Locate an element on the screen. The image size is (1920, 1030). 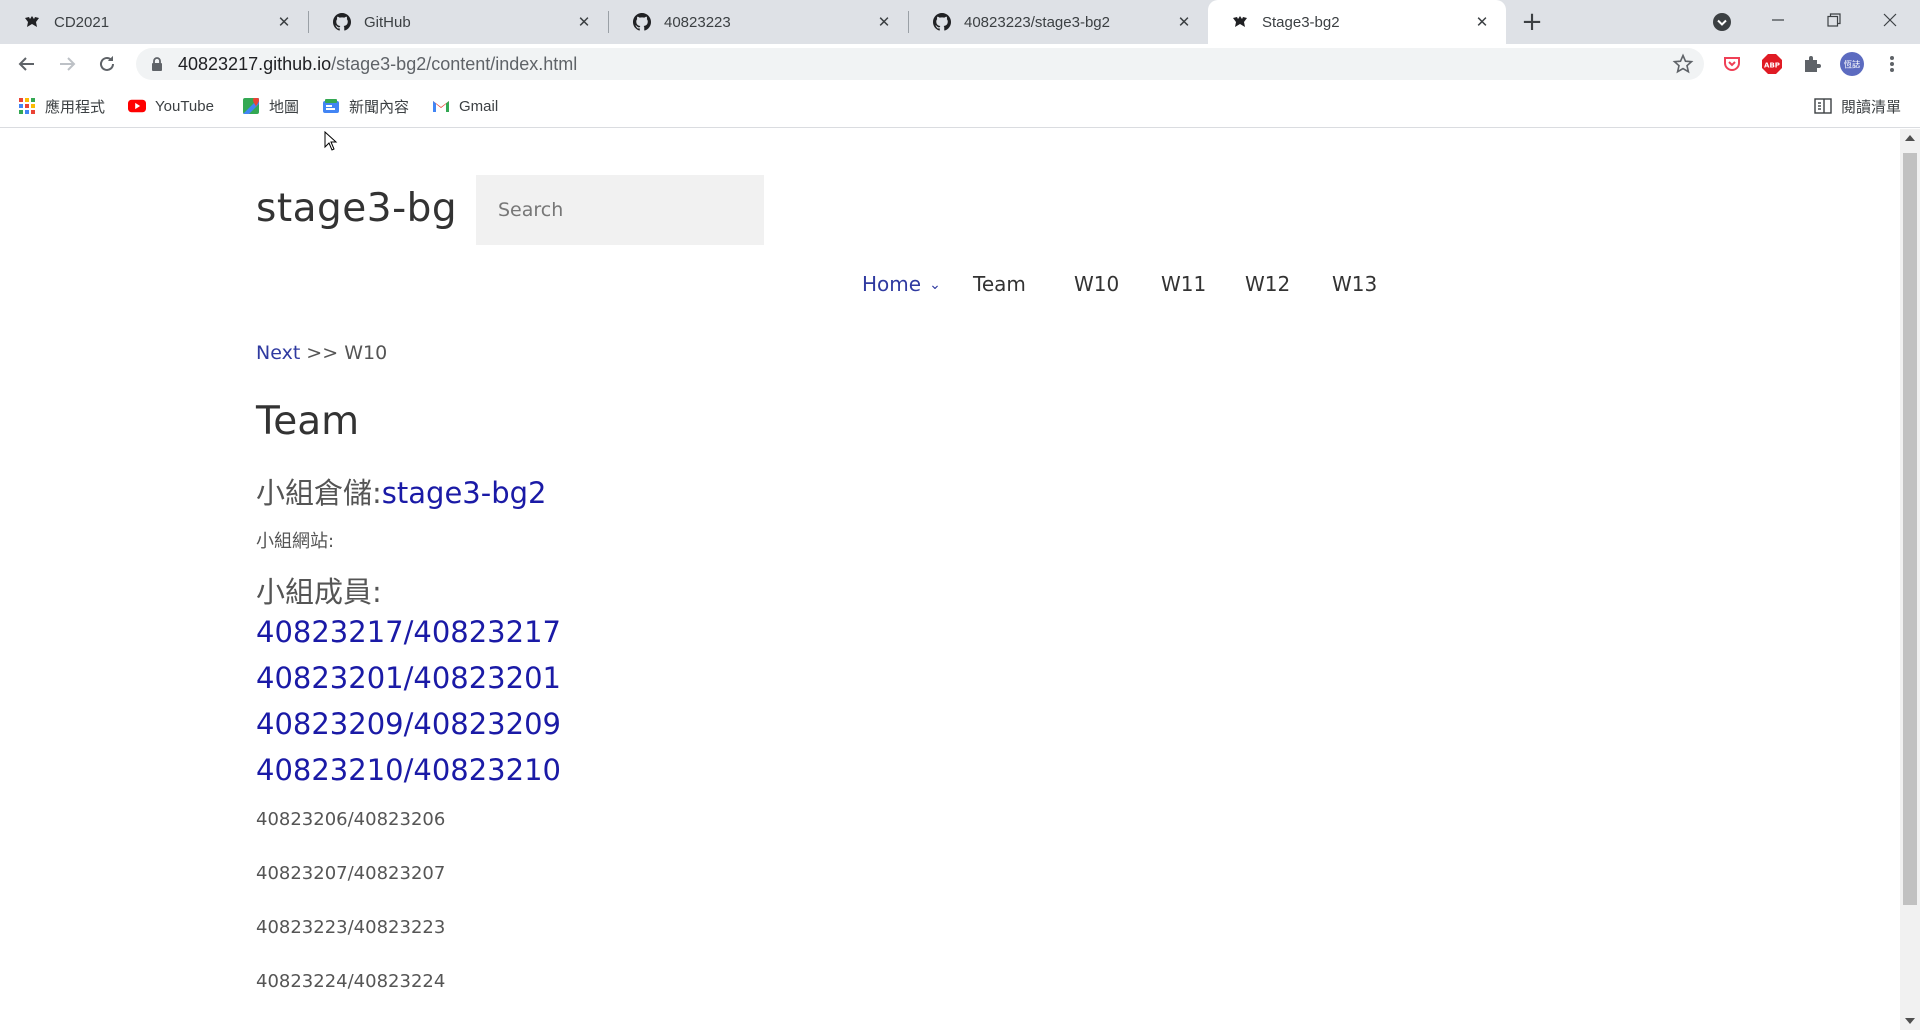
menu-item-w10: W10 is located at coordinates (1096, 284).